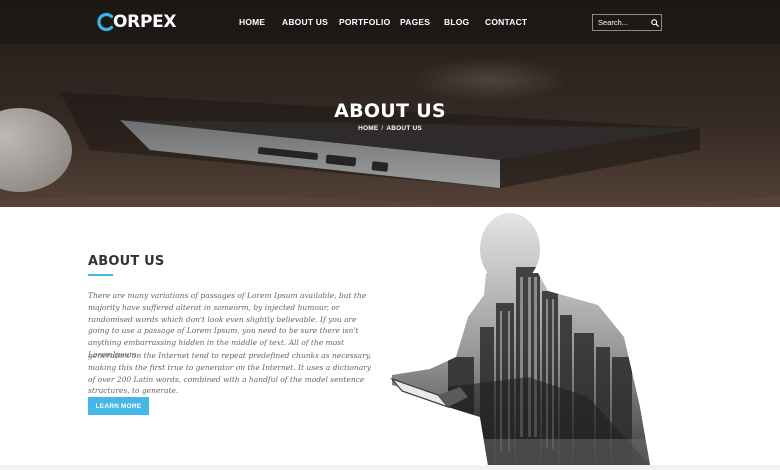 The image size is (780, 470). Describe the element at coordinates (368, 128) in the screenshot. I see `breadcrumb-home: HOME` at that location.